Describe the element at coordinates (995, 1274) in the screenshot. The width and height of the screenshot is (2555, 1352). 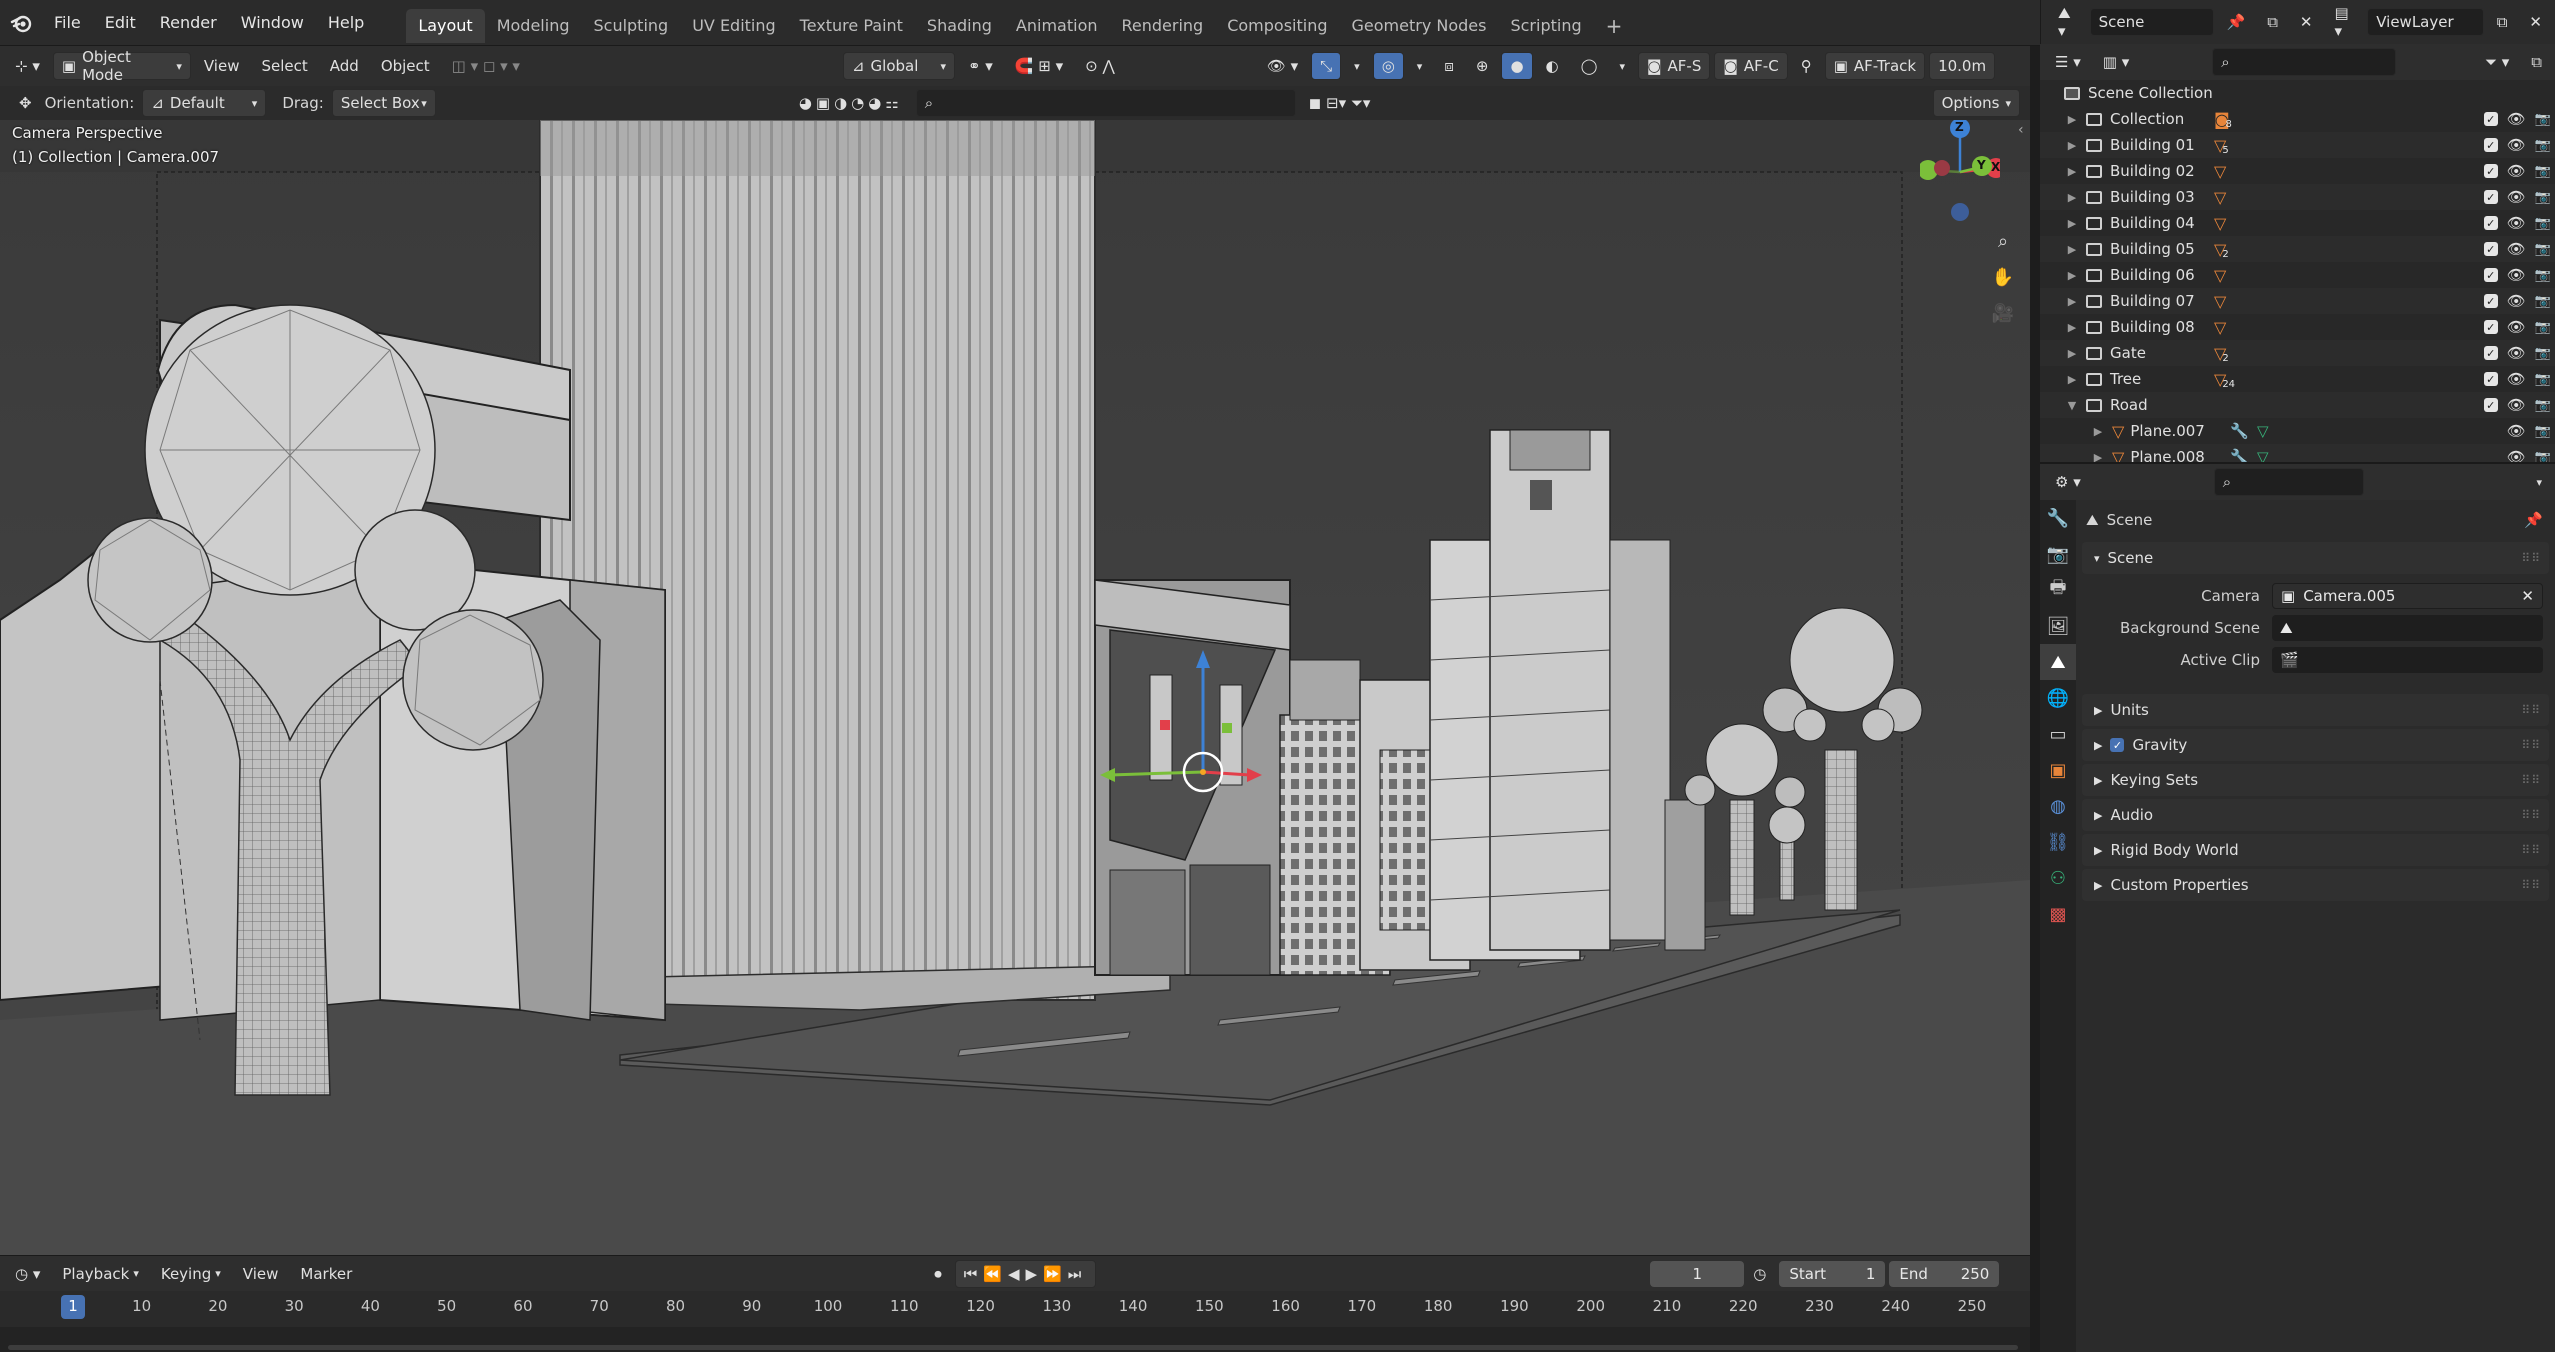
I see `prev-keyframe-icon: ⏪` at that location.